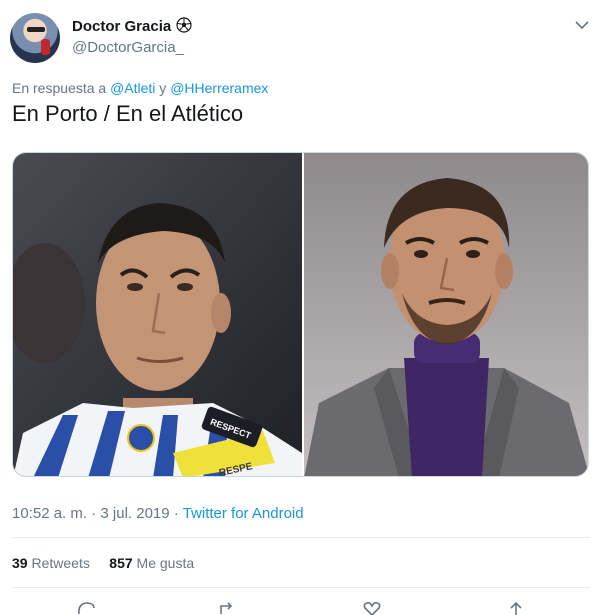 The image size is (602, 615). I want to click on author-handle: @DoctorGarcia_, so click(128, 47).